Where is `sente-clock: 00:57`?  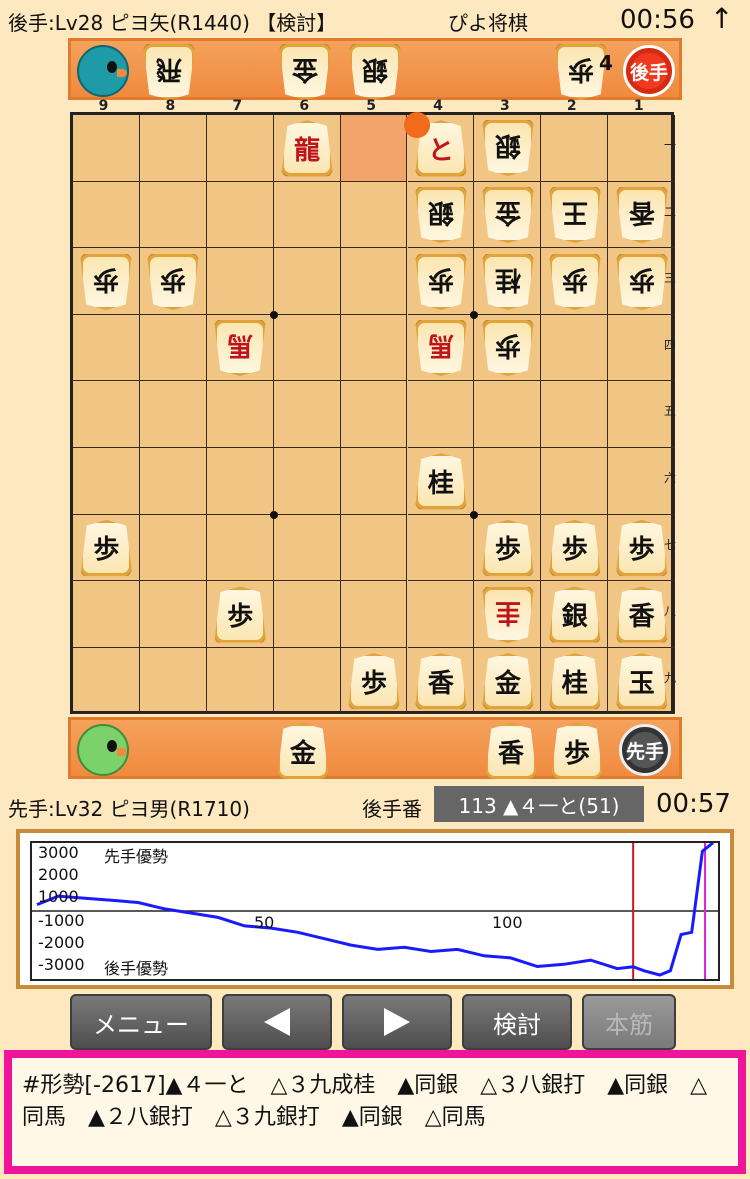 sente-clock: 00:57 is located at coordinates (693, 804).